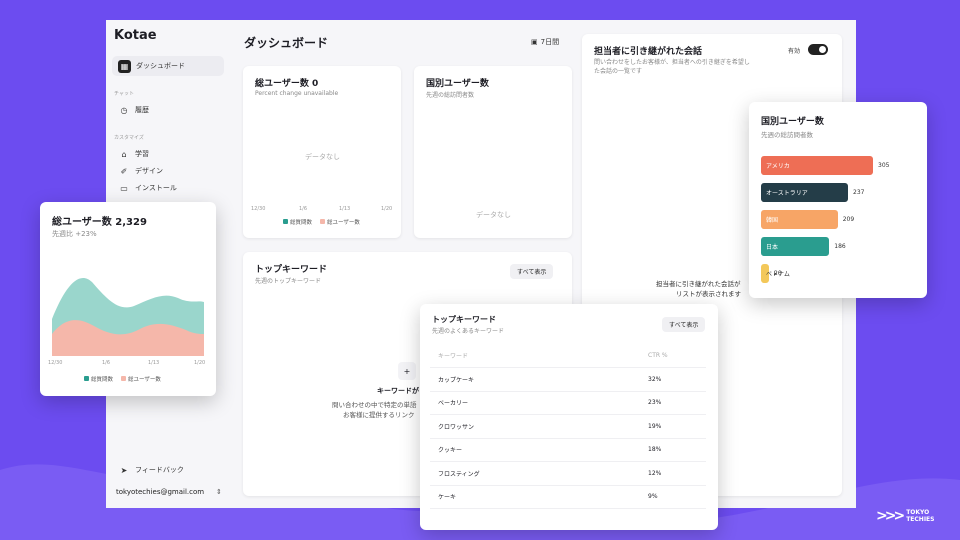 The image size is (960, 540). What do you see at coordinates (890, 516) in the screenshot?
I see `chevrons-icon: >>>` at bounding box center [890, 516].